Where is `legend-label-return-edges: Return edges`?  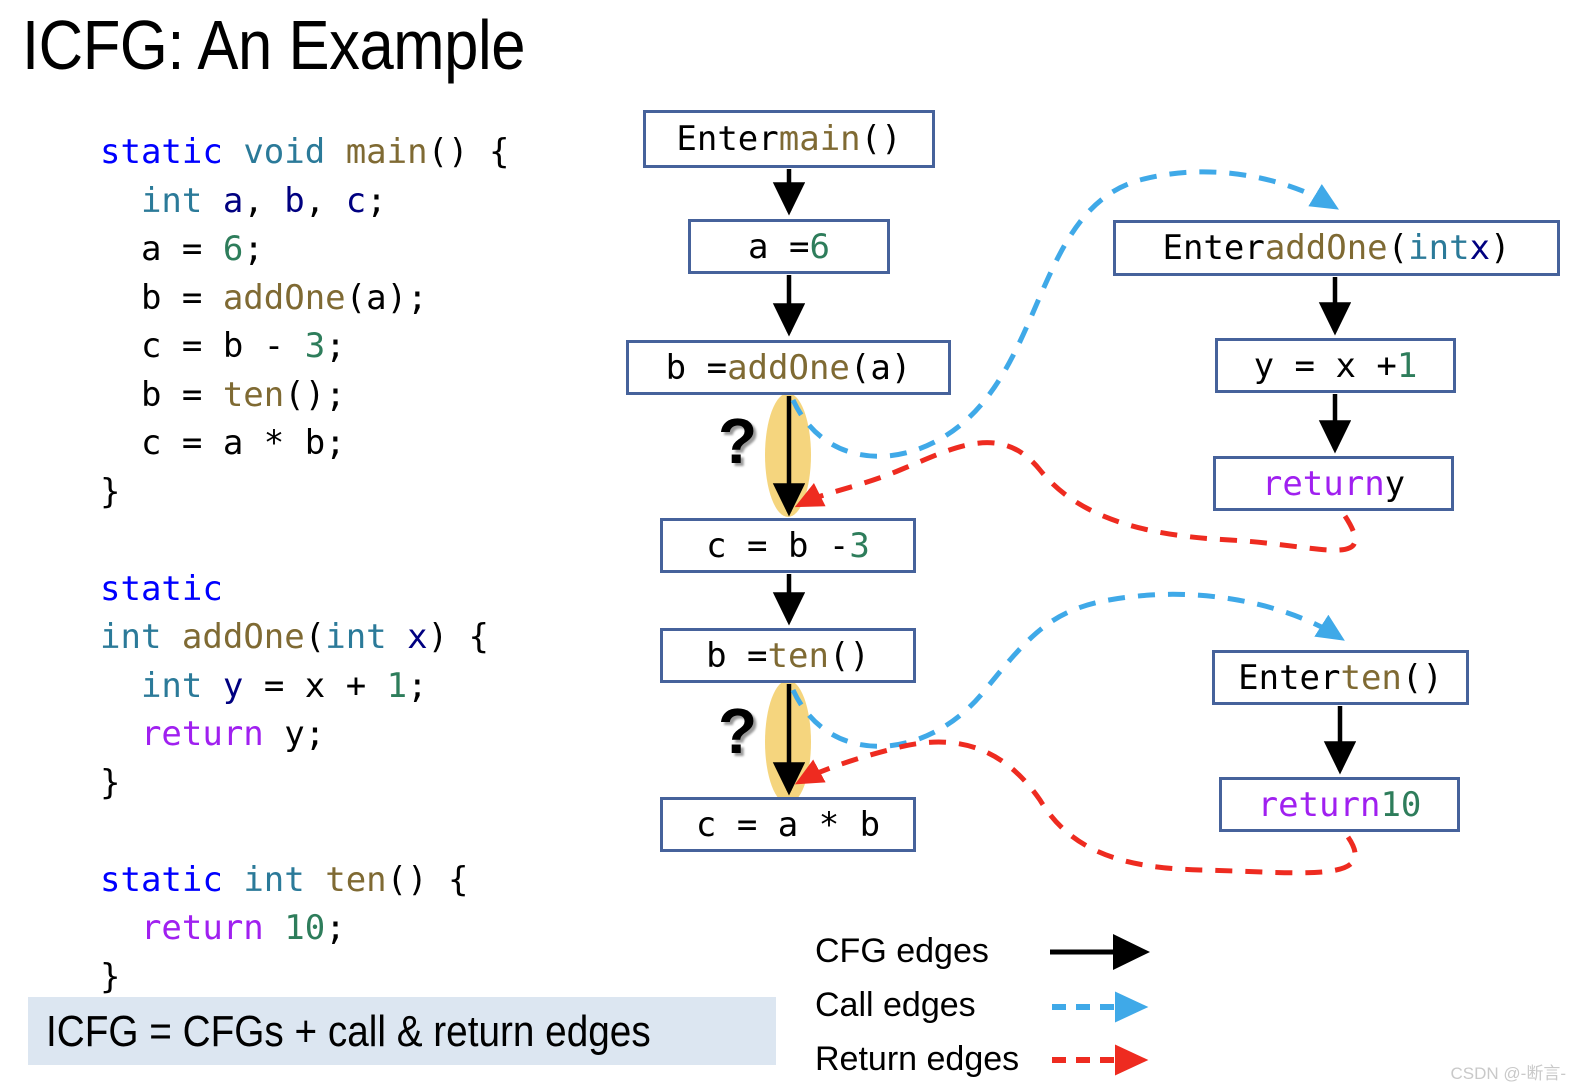
legend-label-return-edges: Return edges is located at coordinates (917, 1059).